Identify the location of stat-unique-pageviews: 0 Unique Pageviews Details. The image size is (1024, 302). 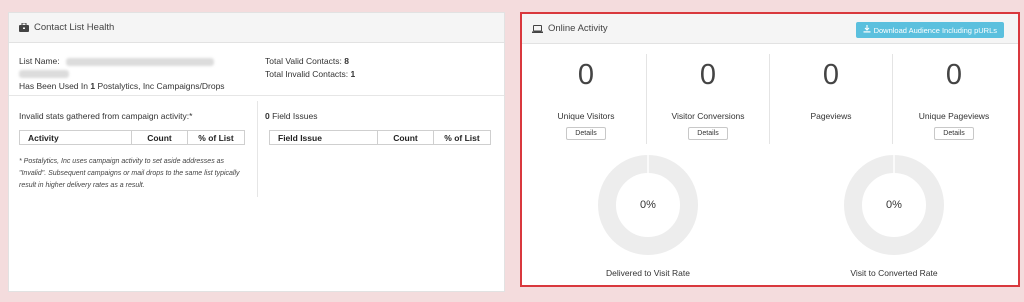
(954, 101).